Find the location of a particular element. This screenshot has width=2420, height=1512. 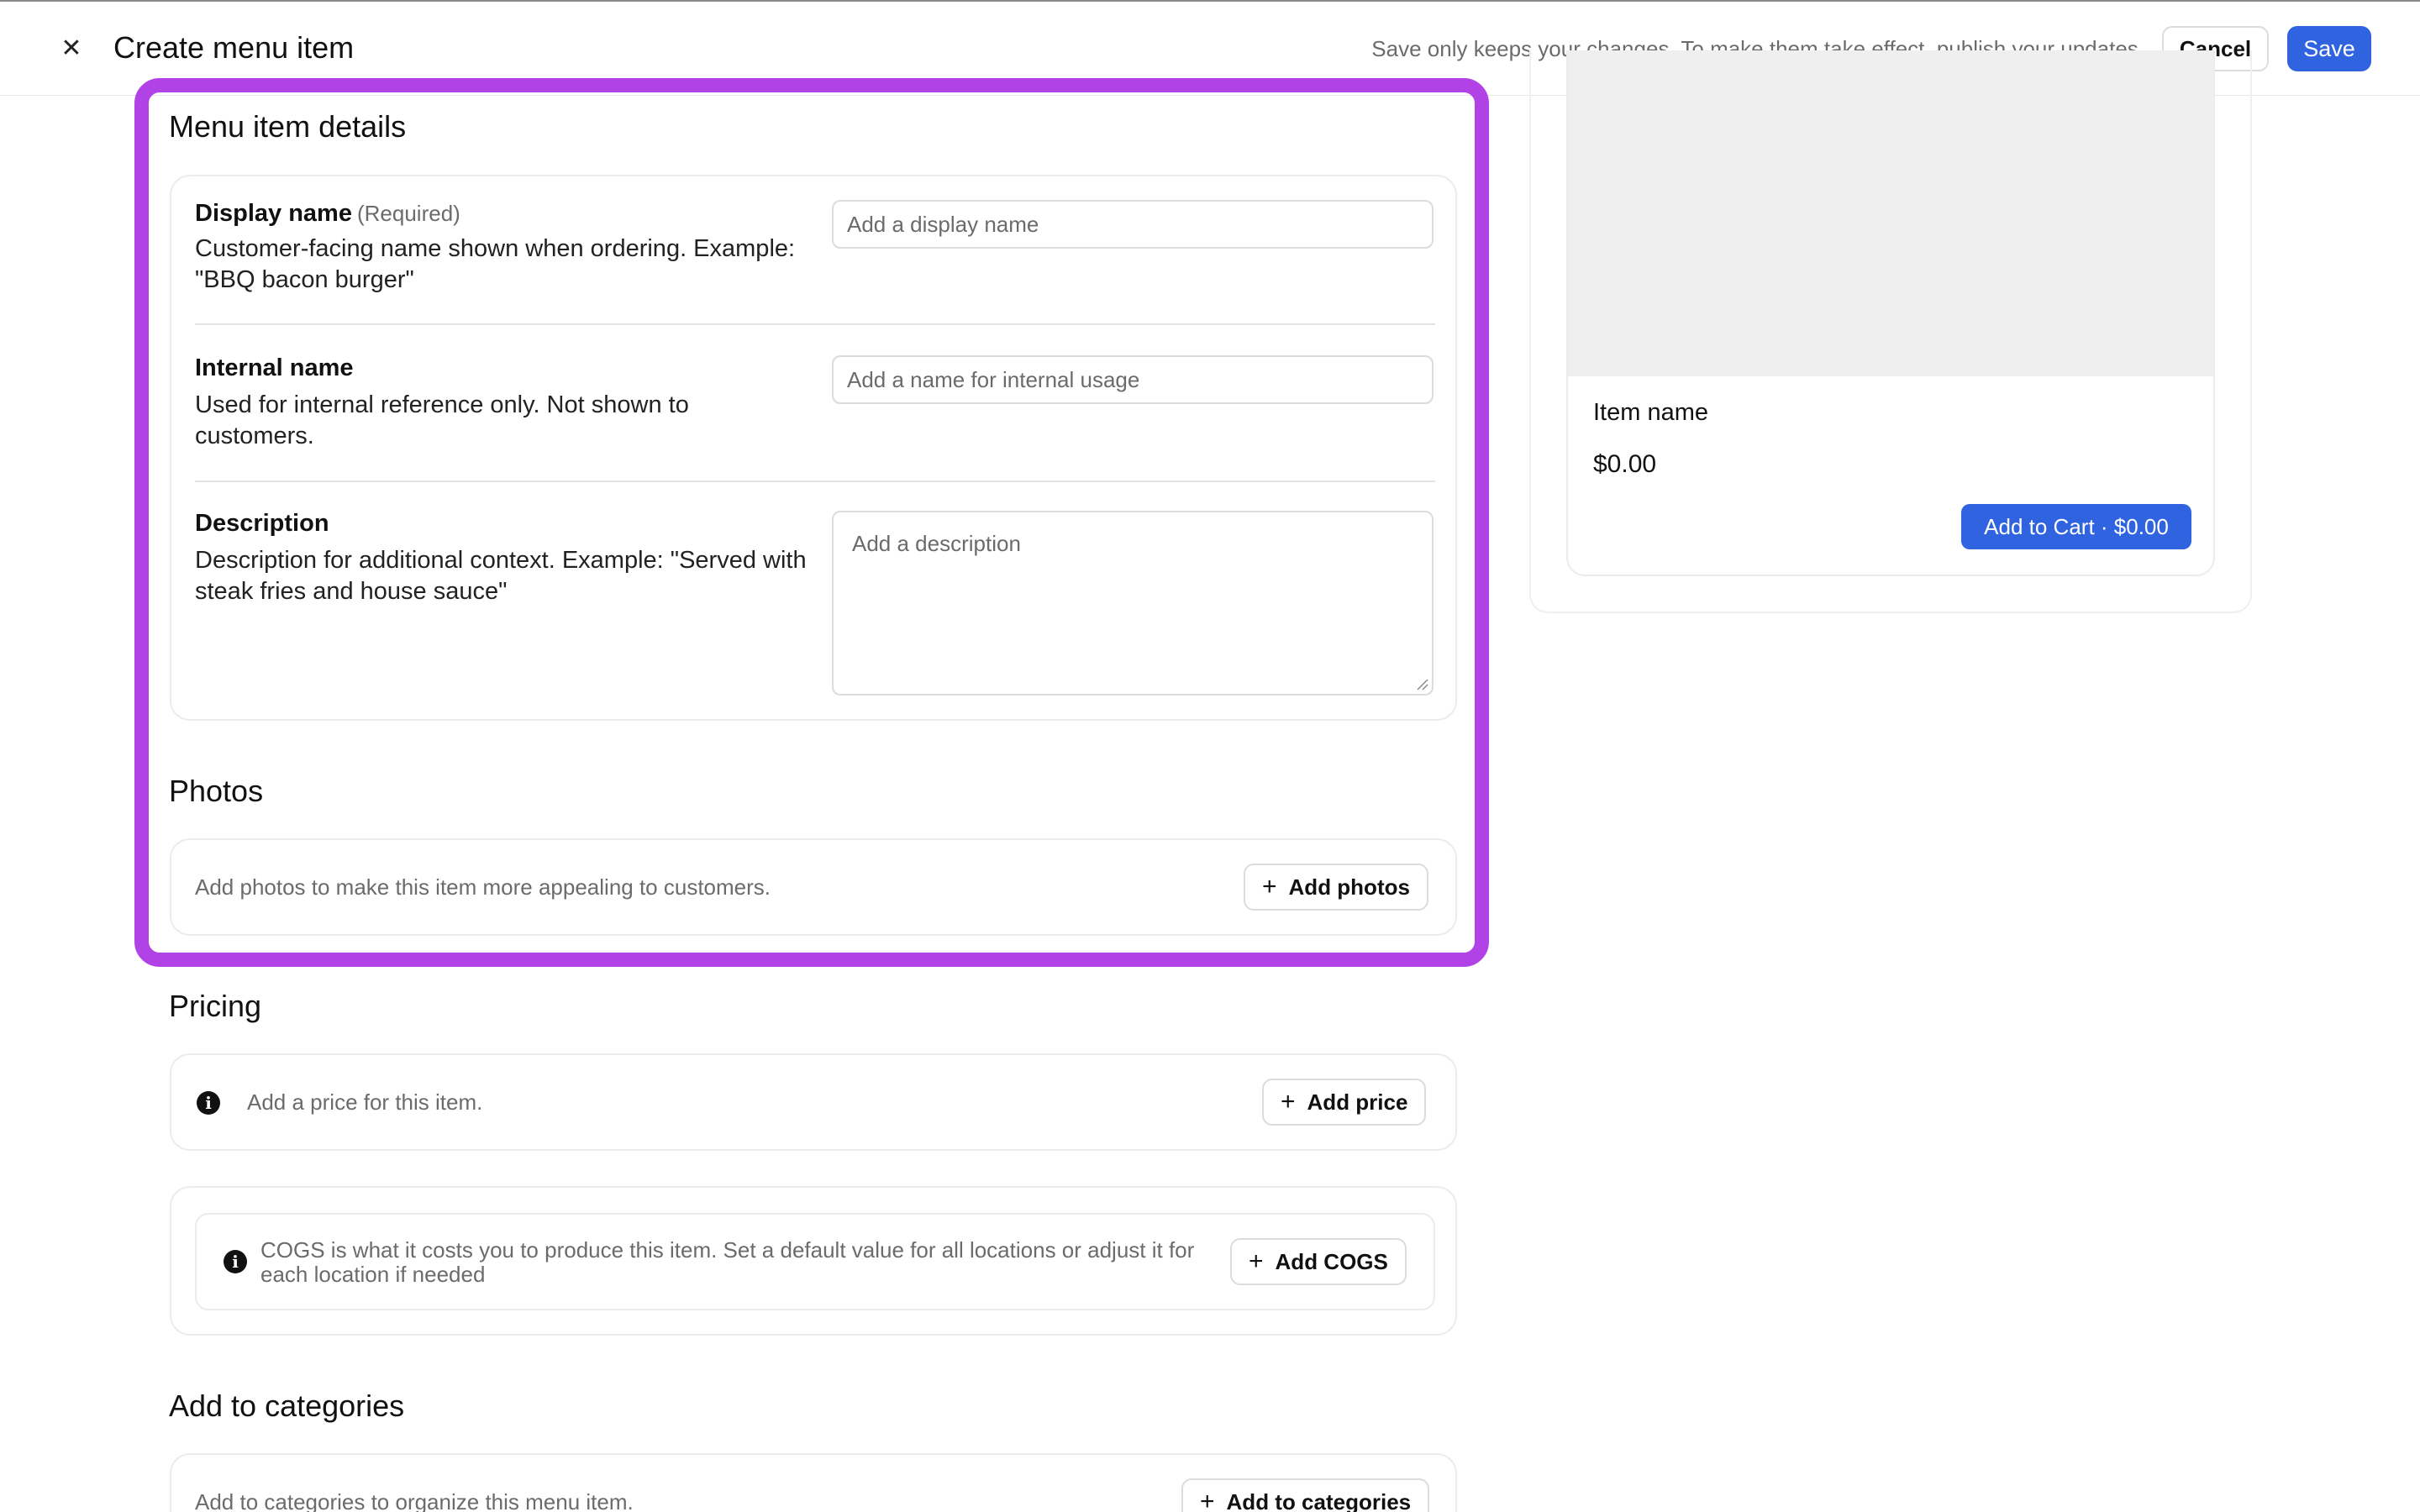

display-name-label: Display name (Required) is located at coordinates (327, 214).